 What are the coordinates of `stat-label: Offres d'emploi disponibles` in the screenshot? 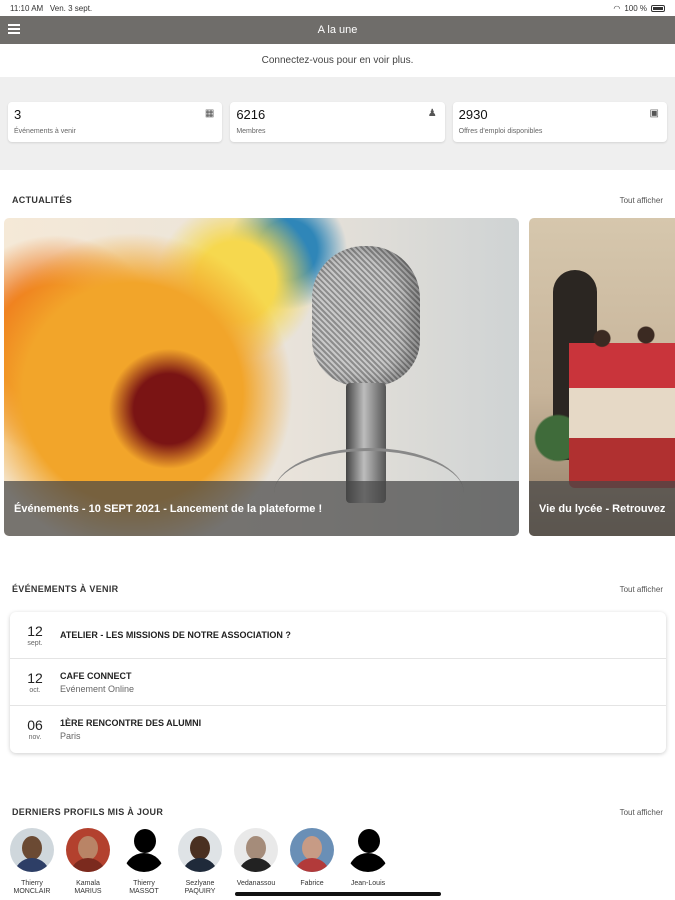 It's located at (500, 131).